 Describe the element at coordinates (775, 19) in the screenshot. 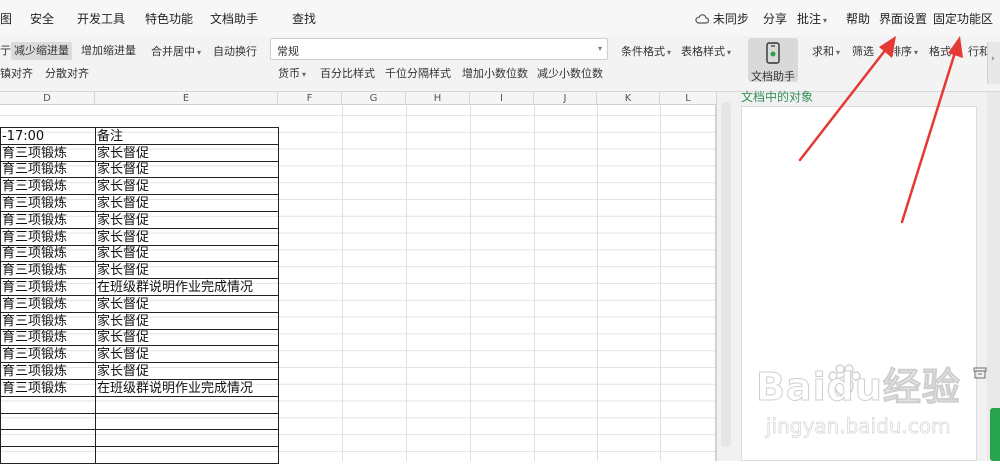

I see `share-button: 分享` at that location.